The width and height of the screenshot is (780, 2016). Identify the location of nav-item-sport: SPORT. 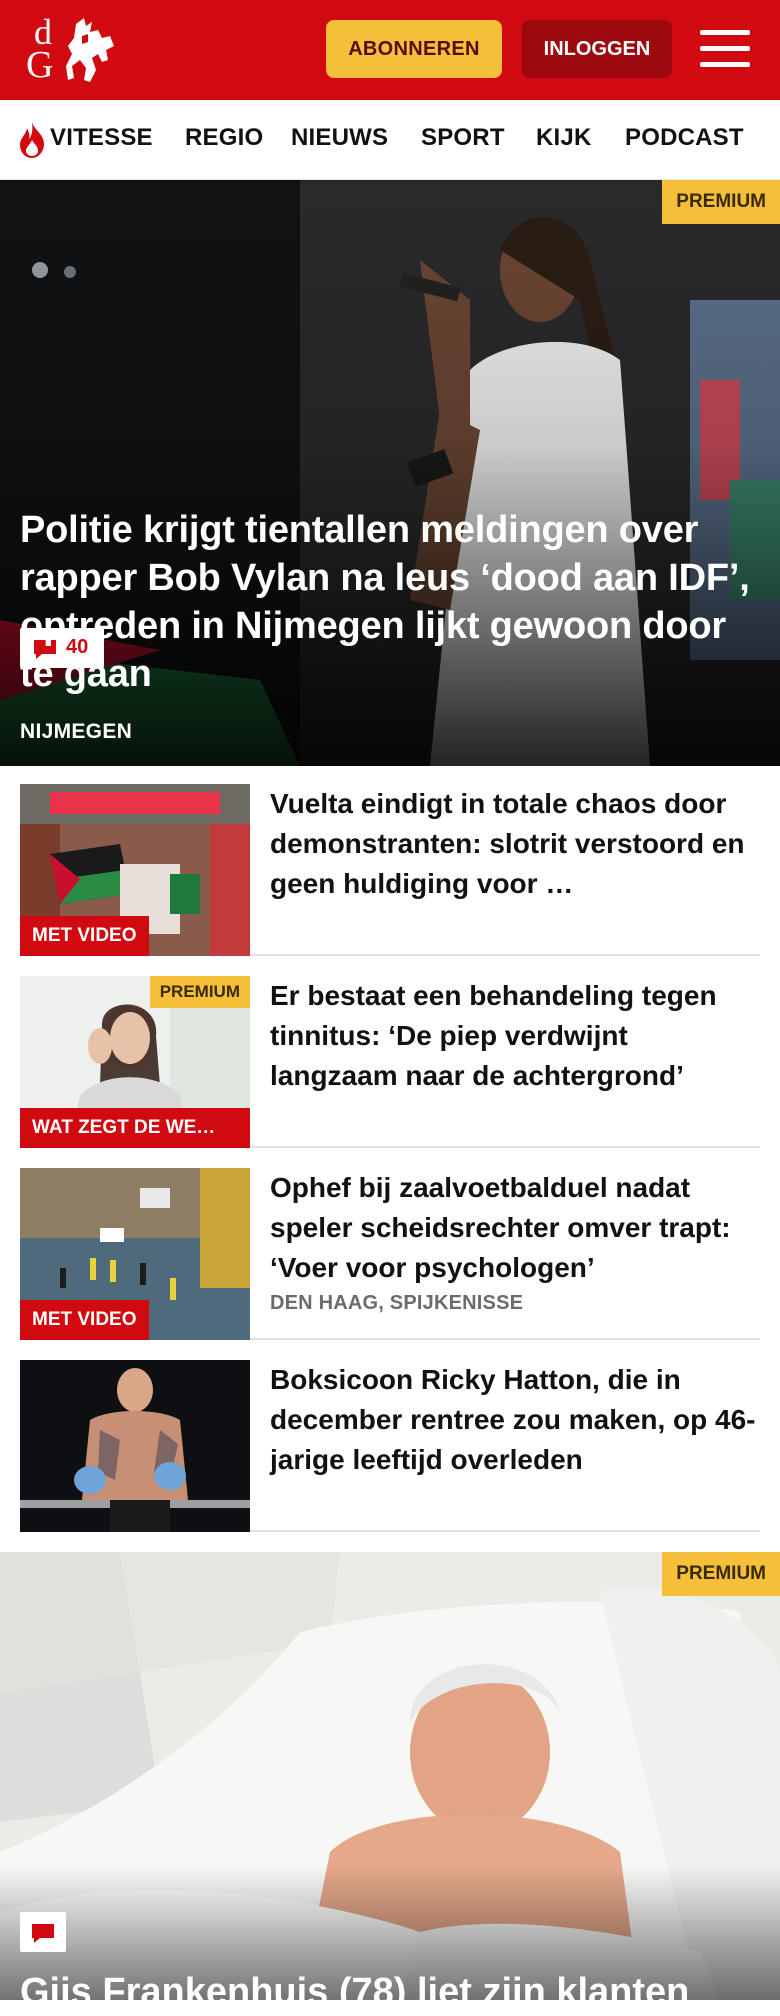
(463, 138).